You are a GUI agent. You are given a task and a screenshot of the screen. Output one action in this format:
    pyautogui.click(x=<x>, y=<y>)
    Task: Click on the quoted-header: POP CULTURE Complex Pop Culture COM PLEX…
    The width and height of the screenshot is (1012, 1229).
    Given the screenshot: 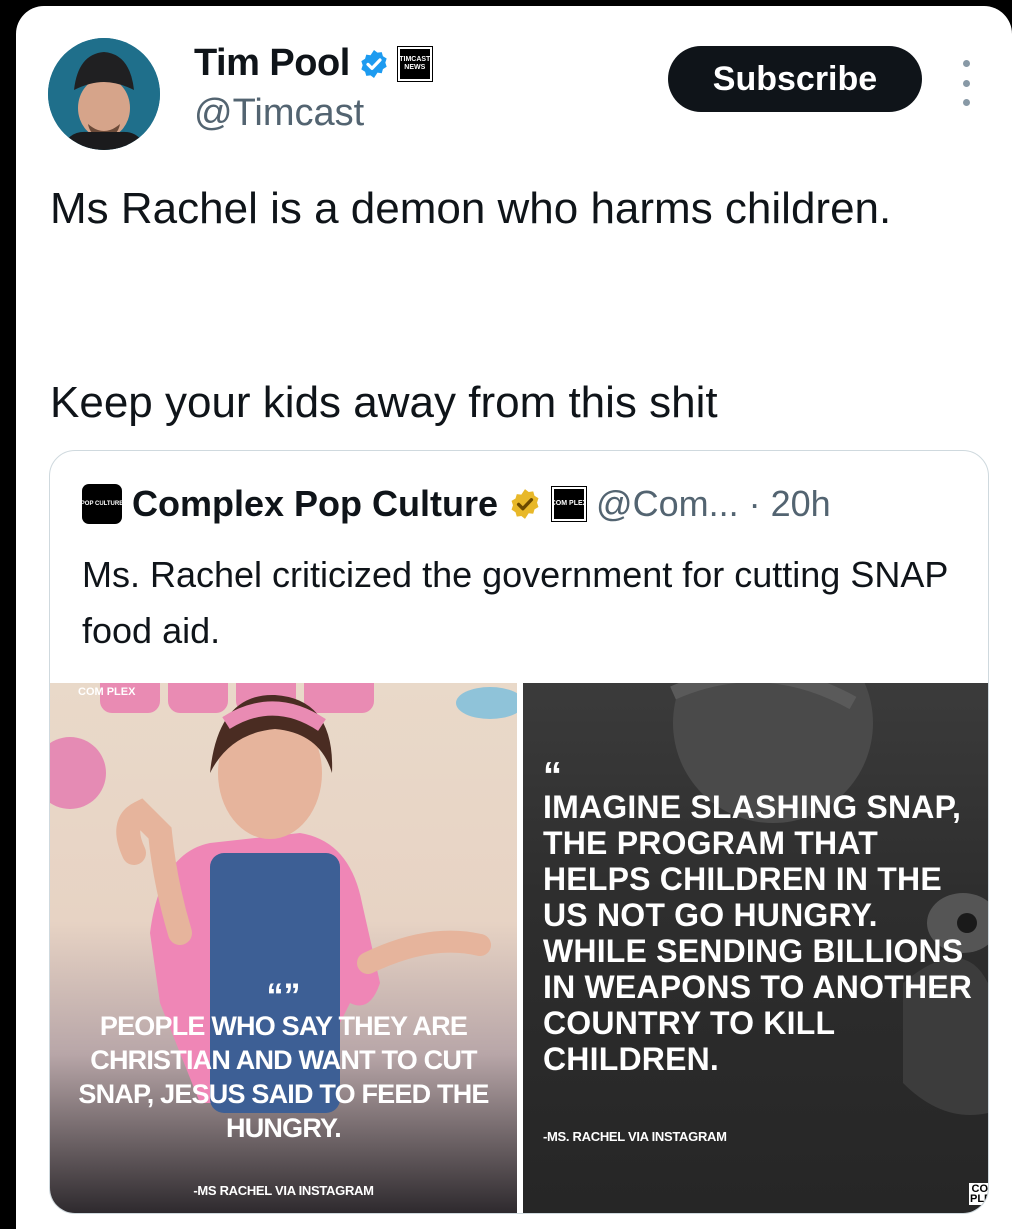 What is the action you would take?
    pyautogui.click(x=456, y=504)
    